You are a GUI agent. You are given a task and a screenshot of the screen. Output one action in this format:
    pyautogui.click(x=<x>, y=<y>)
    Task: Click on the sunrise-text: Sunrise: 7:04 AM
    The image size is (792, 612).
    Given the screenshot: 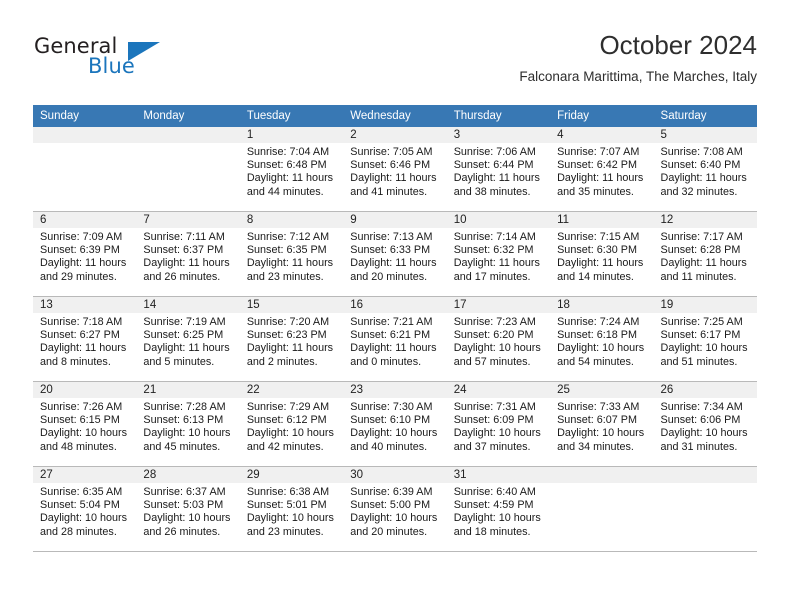 What is the action you would take?
    pyautogui.click(x=288, y=152)
    